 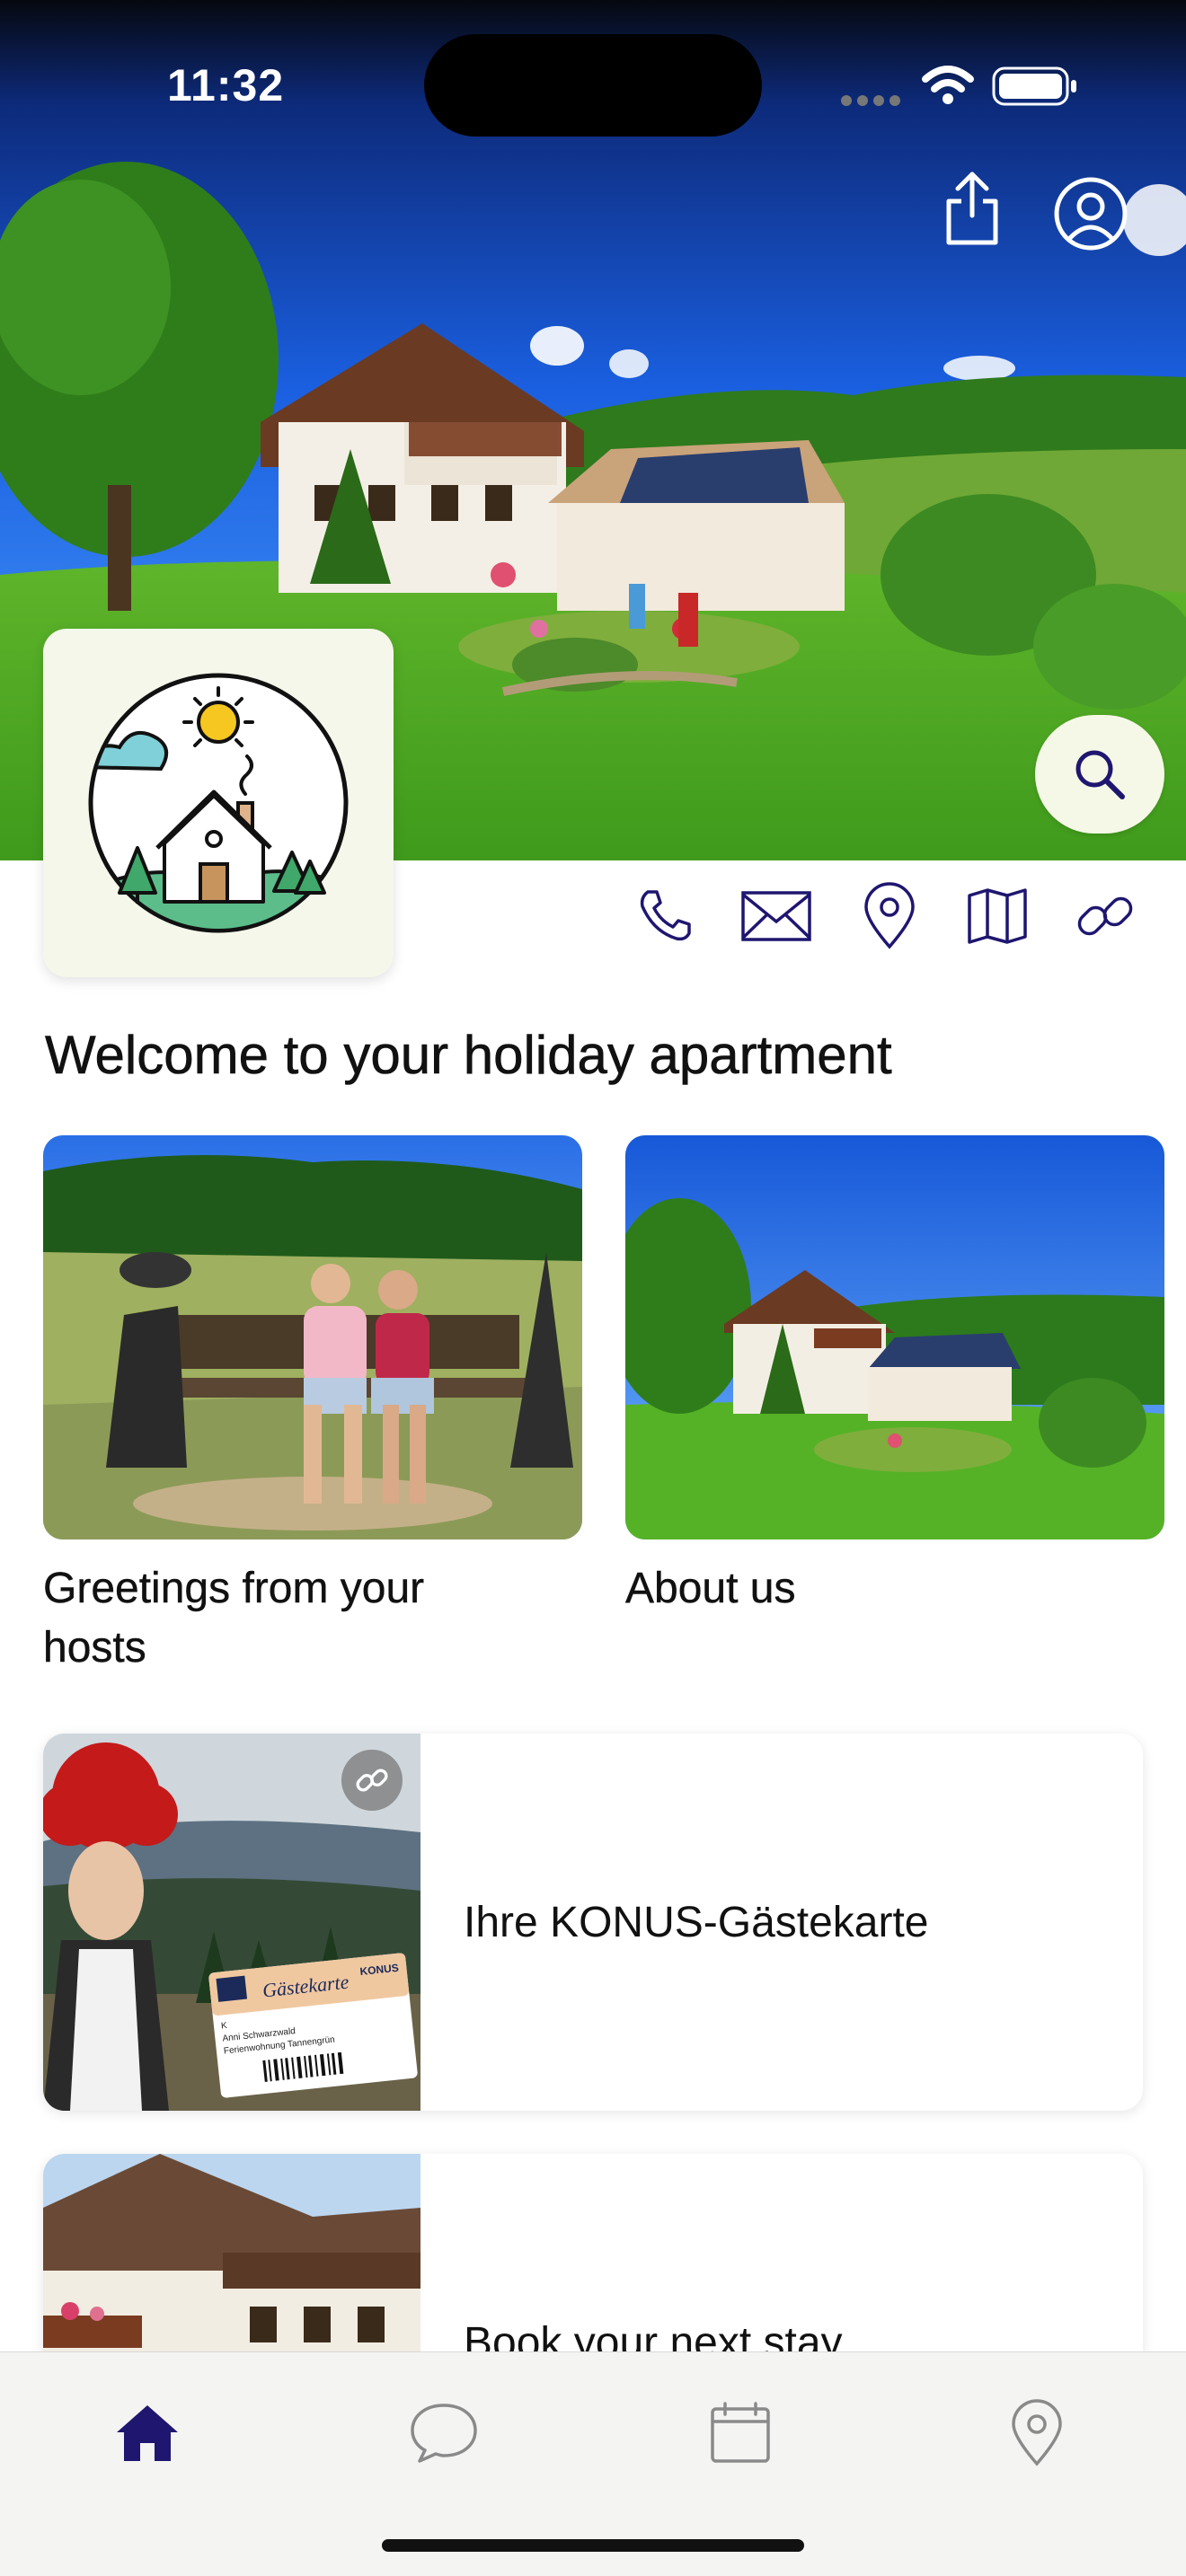 I want to click on about-us-label: About us, so click(x=710, y=1588).